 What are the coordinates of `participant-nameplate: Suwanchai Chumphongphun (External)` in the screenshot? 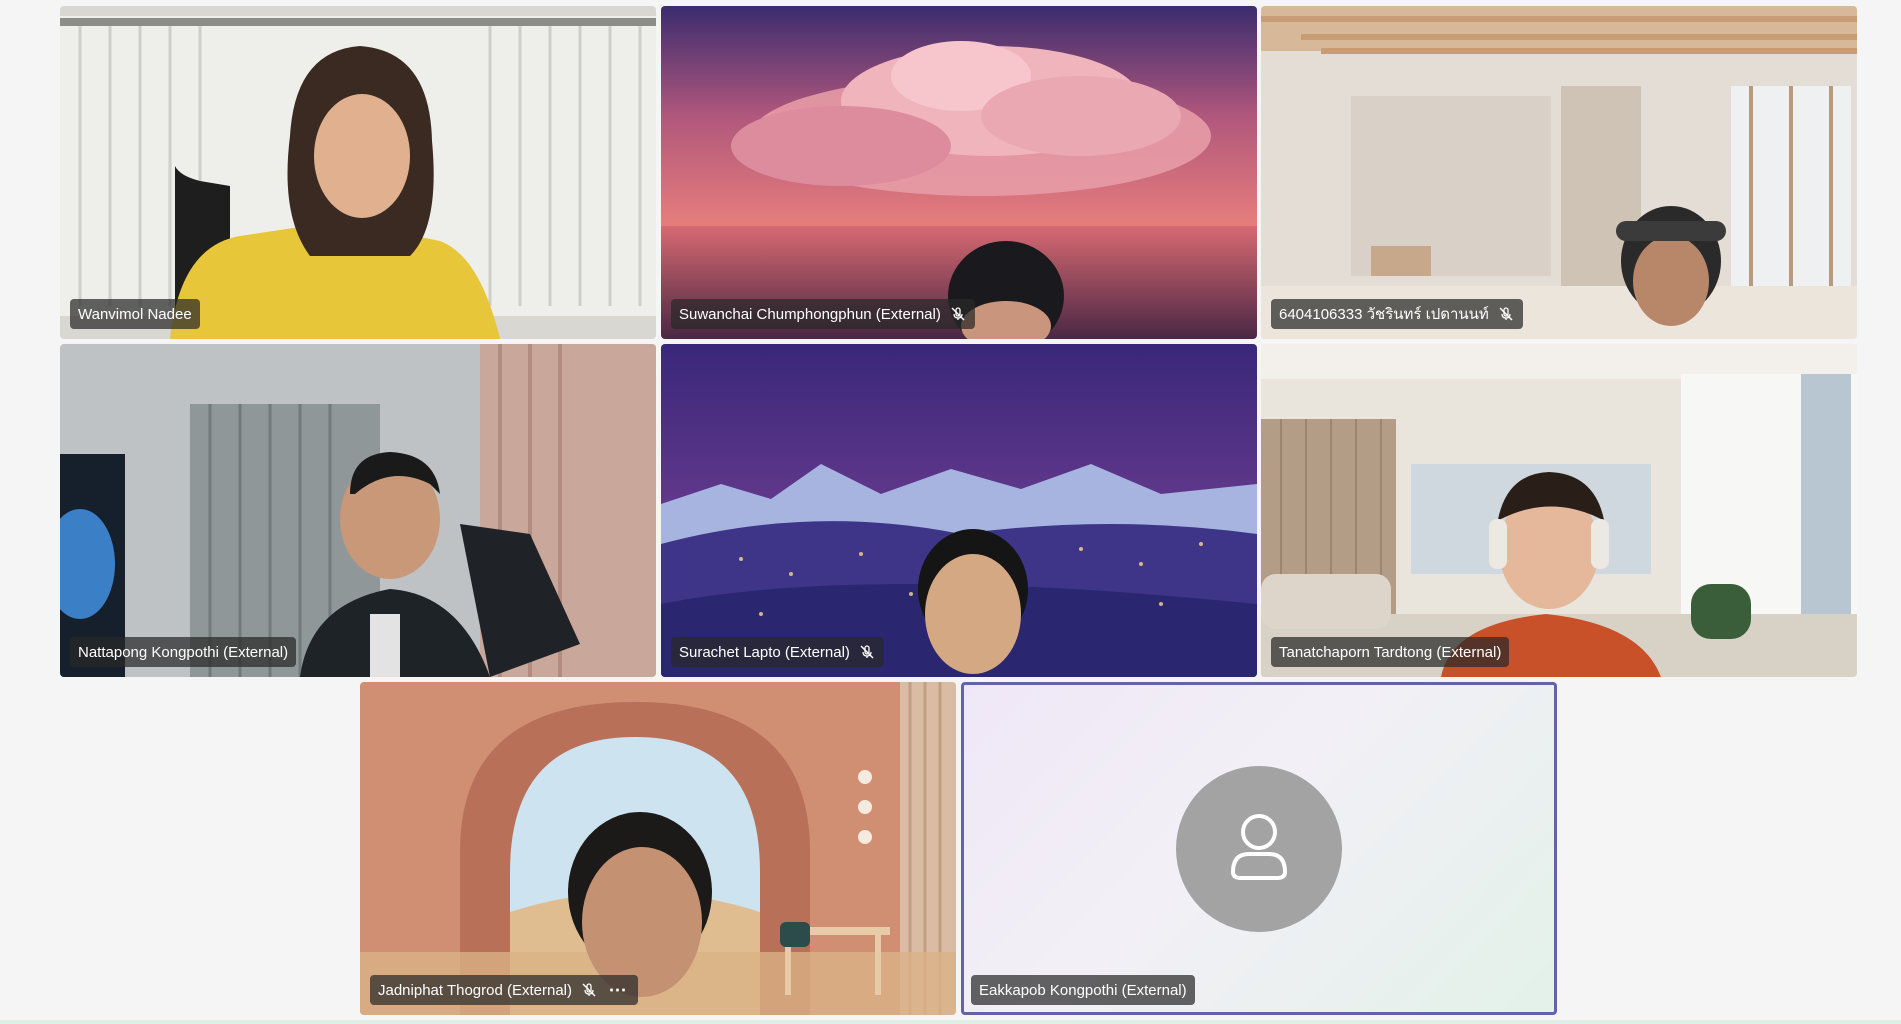 It's located at (823, 314).